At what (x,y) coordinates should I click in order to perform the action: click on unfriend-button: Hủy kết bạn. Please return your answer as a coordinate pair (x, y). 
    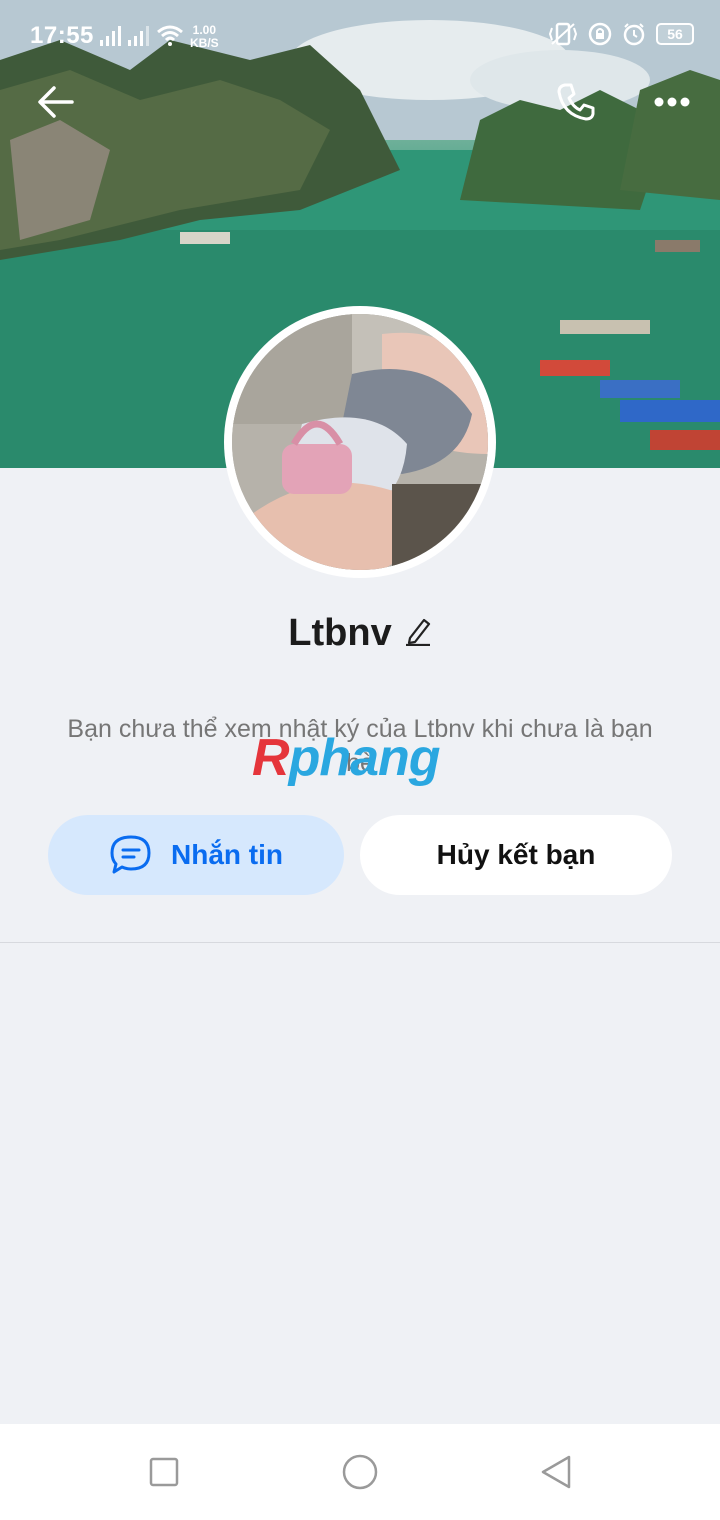
    Looking at the image, I should click on (516, 855).